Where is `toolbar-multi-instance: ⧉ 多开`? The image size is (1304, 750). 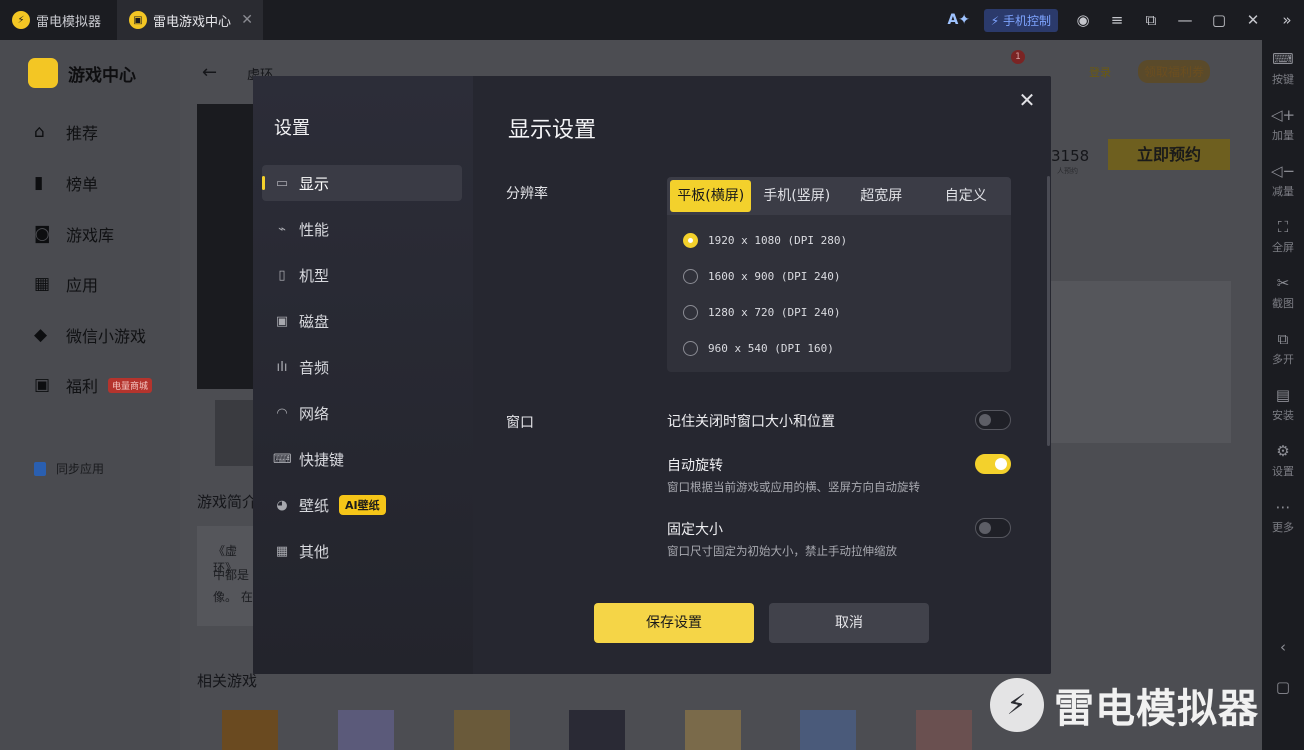
toolbar-multi-instance: ⧉ 多开 is located at coordinates (1283, 348).